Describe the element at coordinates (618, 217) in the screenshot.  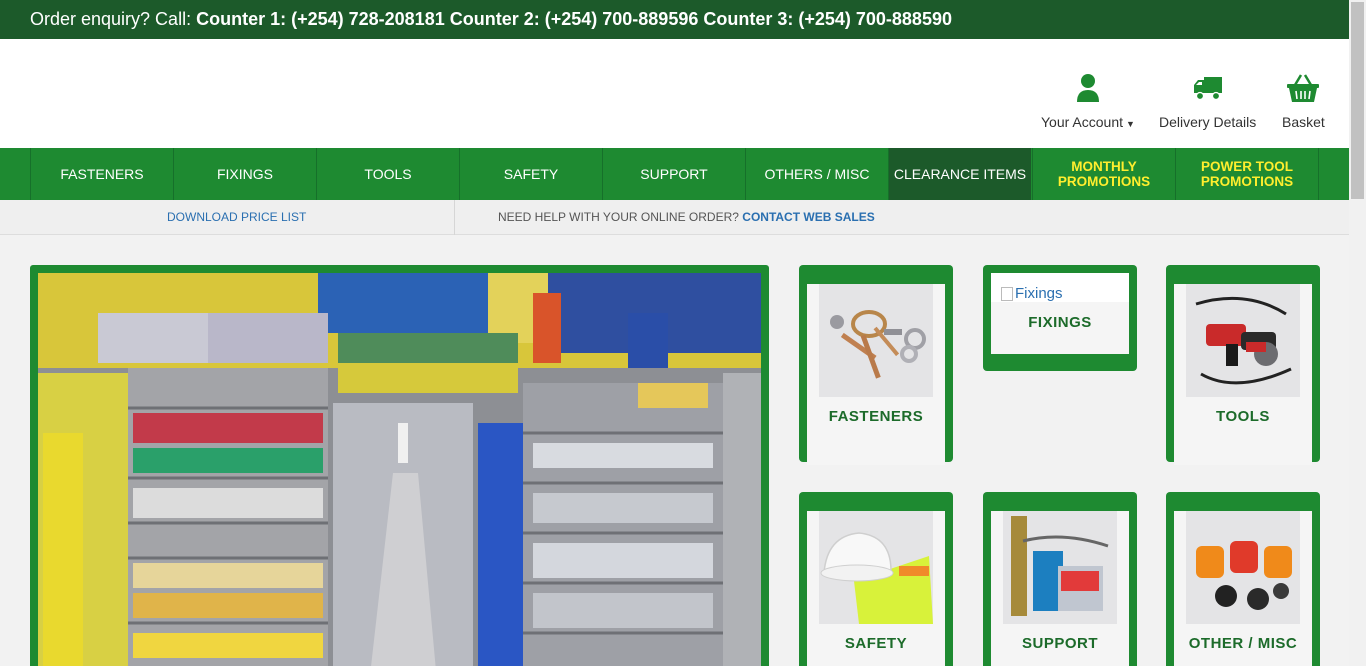
I see `help-text: NEED HELP WITH YOUR ONLINE ORDER?` at that location.